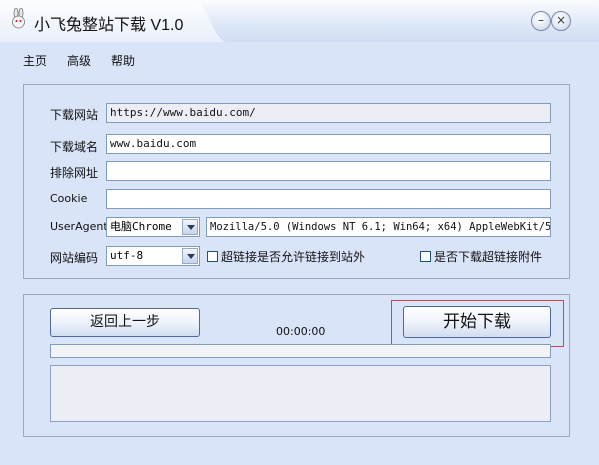 This screenshot has width=599, height=465. I want to click on minimize-button: –, so click(541, 21).